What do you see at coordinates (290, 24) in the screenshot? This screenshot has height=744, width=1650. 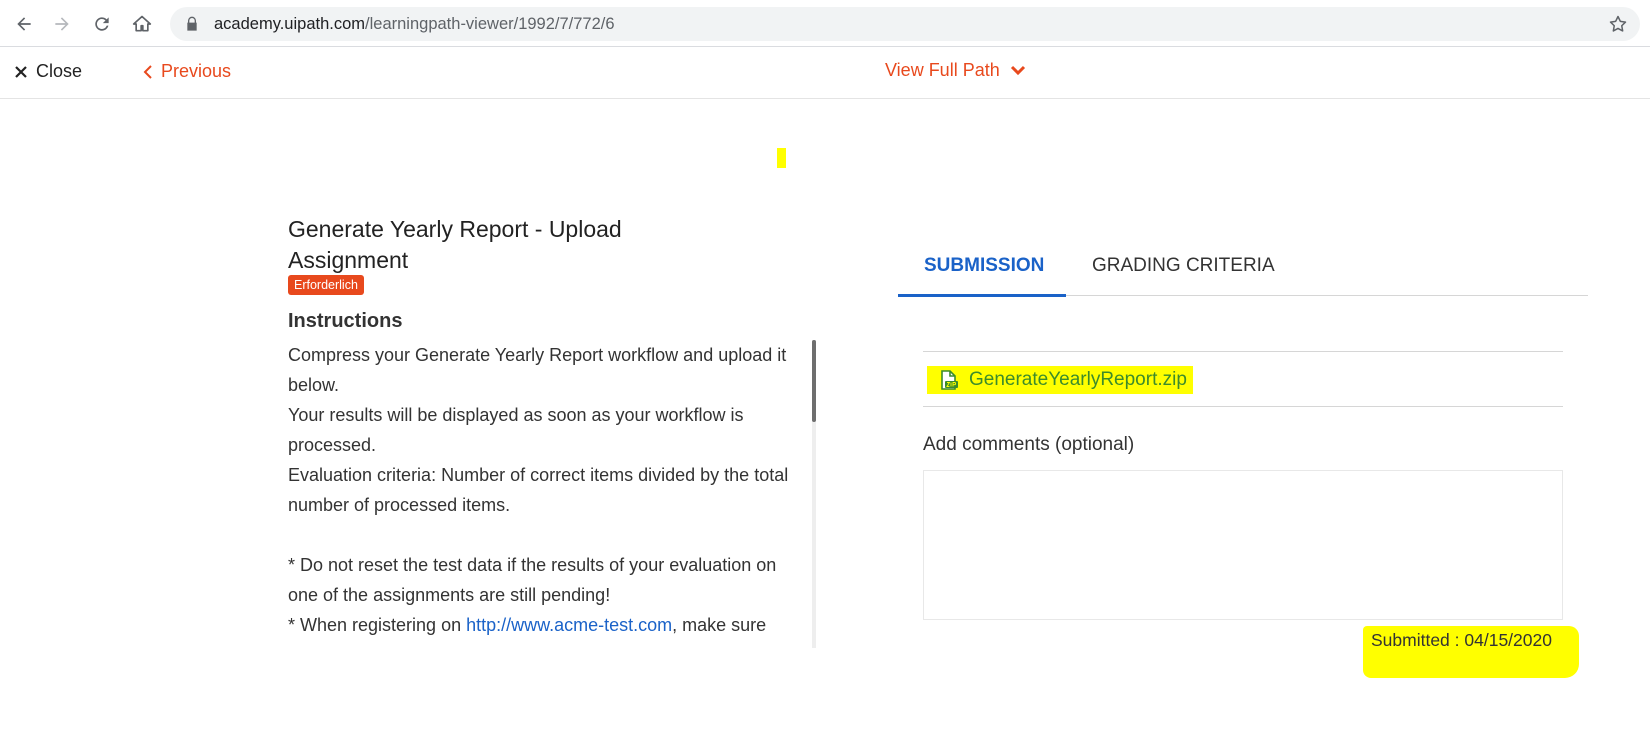 I see `url-domain: academy.uipath.com` at bounding box center [290, 24].